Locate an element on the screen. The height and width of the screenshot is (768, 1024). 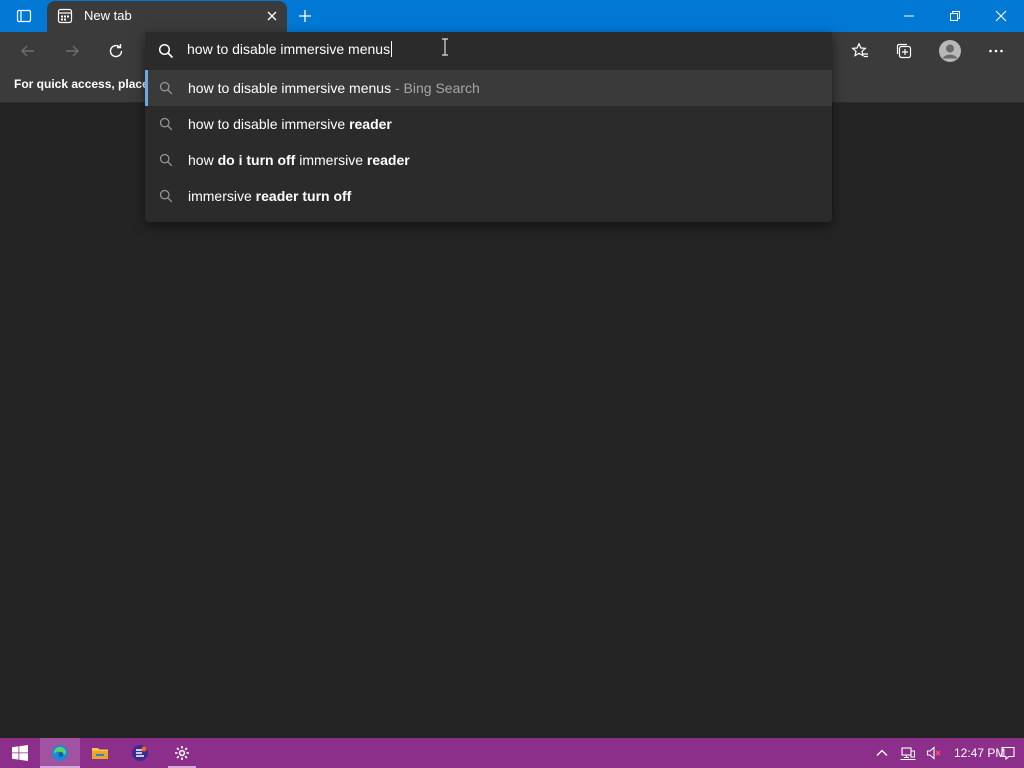
collections-icon is located at coordinates (904, 51).